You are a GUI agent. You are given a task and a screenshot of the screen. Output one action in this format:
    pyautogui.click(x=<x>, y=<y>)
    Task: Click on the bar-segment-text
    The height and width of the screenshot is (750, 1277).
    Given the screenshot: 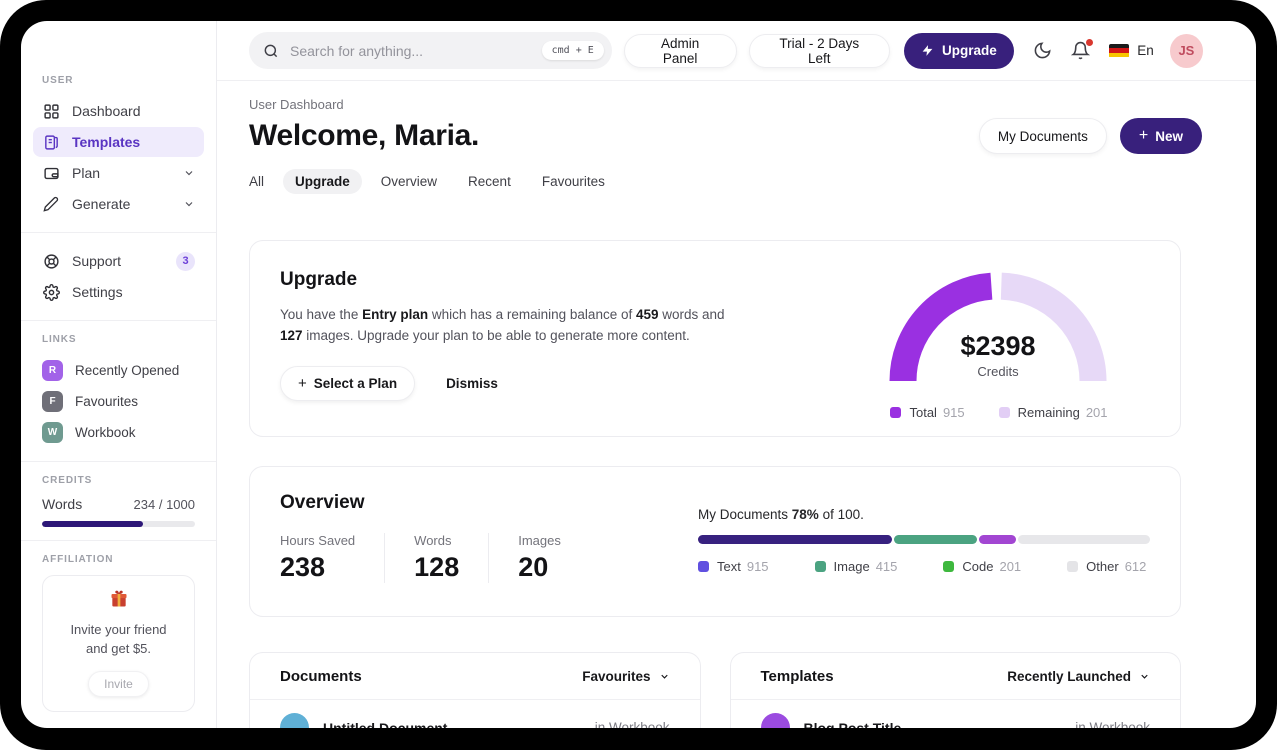 What is the action you would take?
    pyautogui.click(x=795, y=539)
    